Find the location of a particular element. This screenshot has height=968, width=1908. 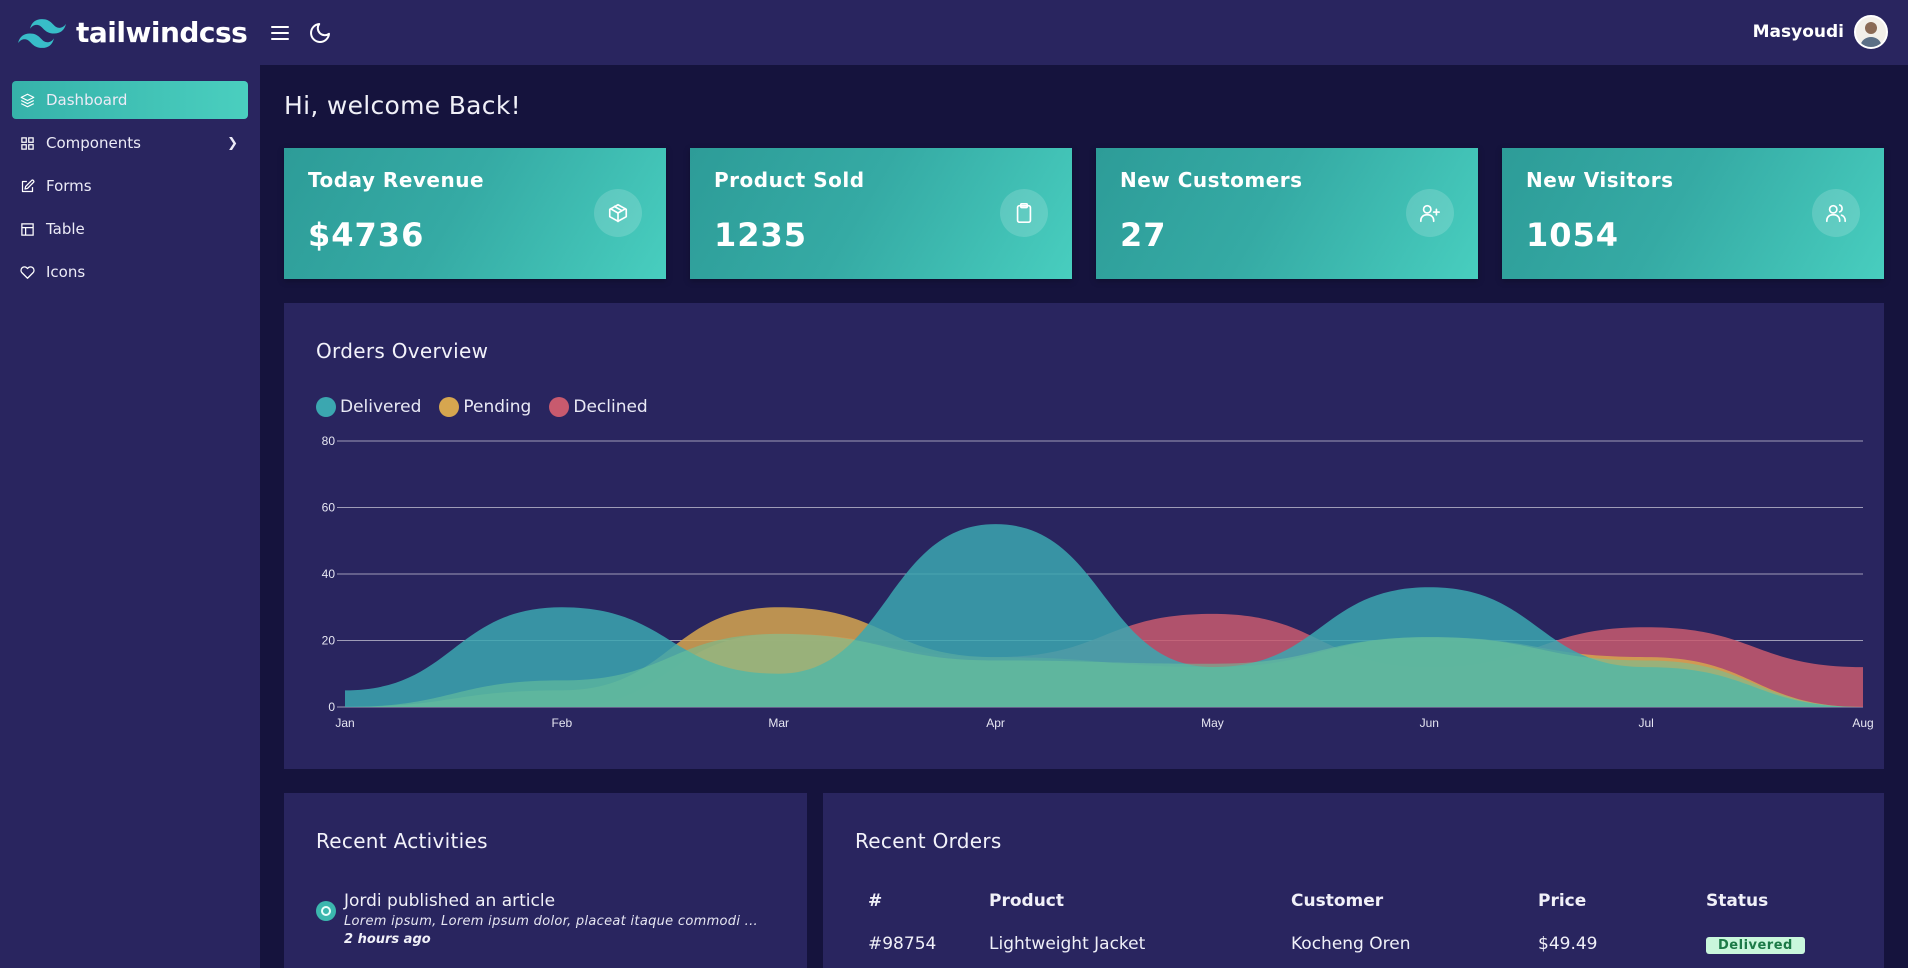

sidebar-item-label: Icons is located at coordinates (66, 272).